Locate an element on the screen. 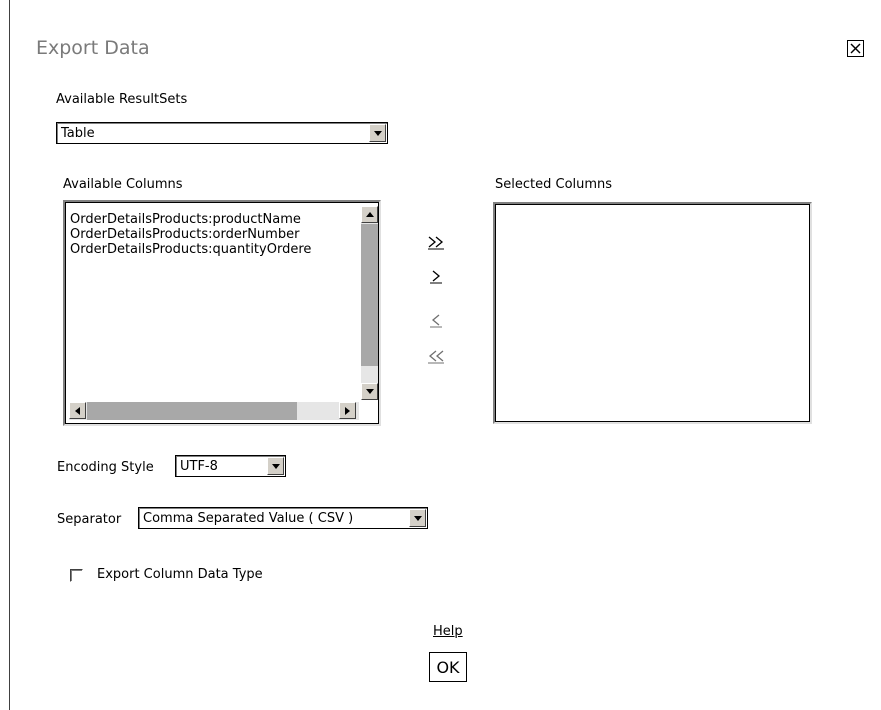 This screenshot has width=881, height=710. dialog-title: Export Data is located at coordinates (93, 48).